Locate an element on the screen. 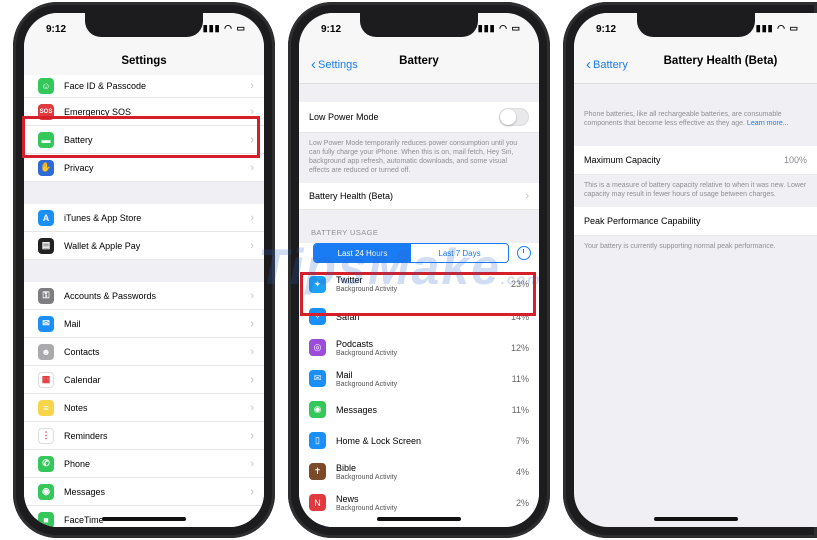 This screenshot has height=540, width=817. settings-row: ◉ Messages › is located at coordinates (144, 492).